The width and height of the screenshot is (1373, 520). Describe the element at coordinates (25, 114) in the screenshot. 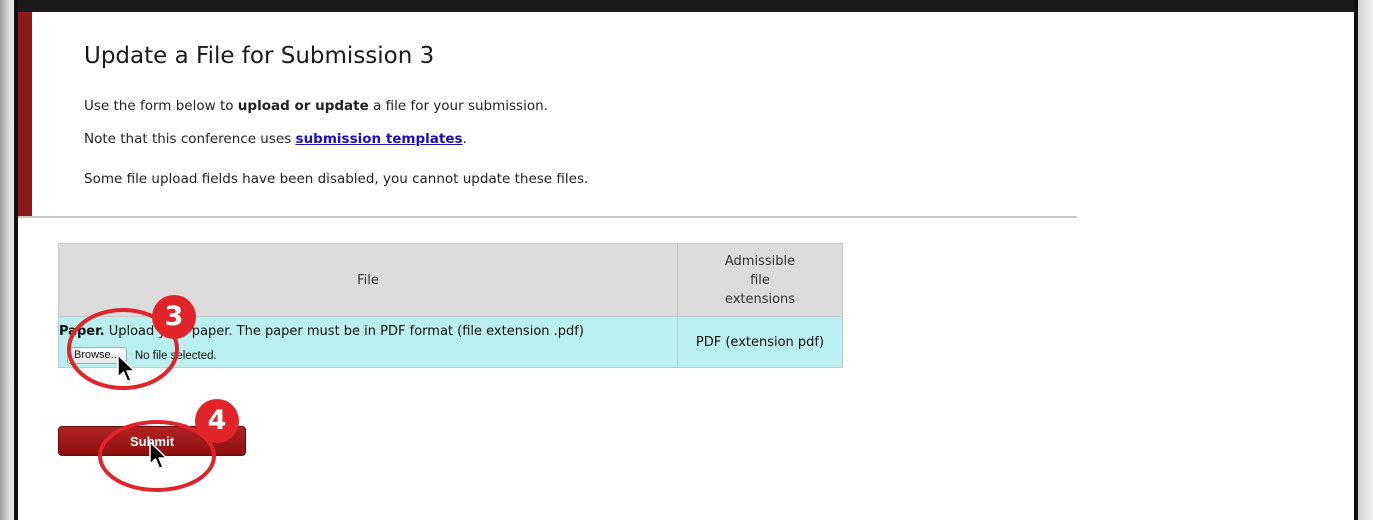

I see `header-accent-bar` at that location.